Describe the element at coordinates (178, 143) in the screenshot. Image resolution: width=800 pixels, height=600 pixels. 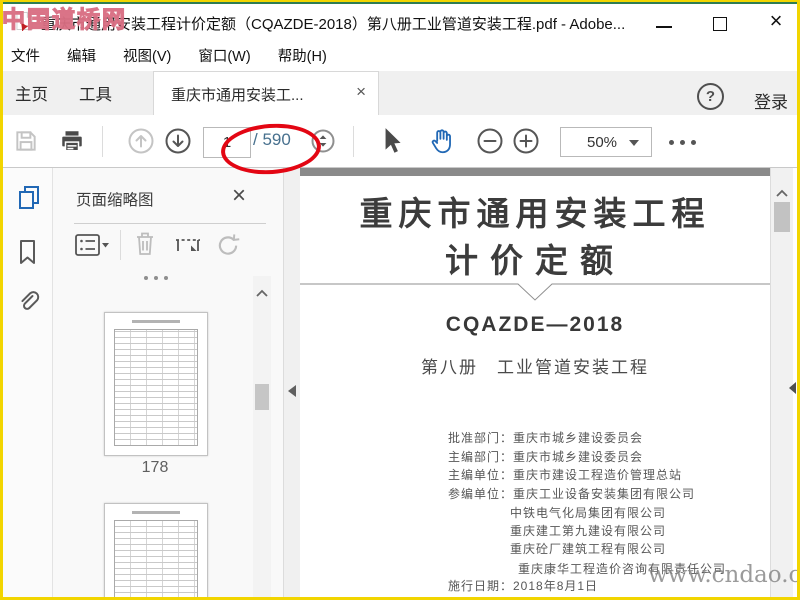
I see `next-page-icon` at that location.